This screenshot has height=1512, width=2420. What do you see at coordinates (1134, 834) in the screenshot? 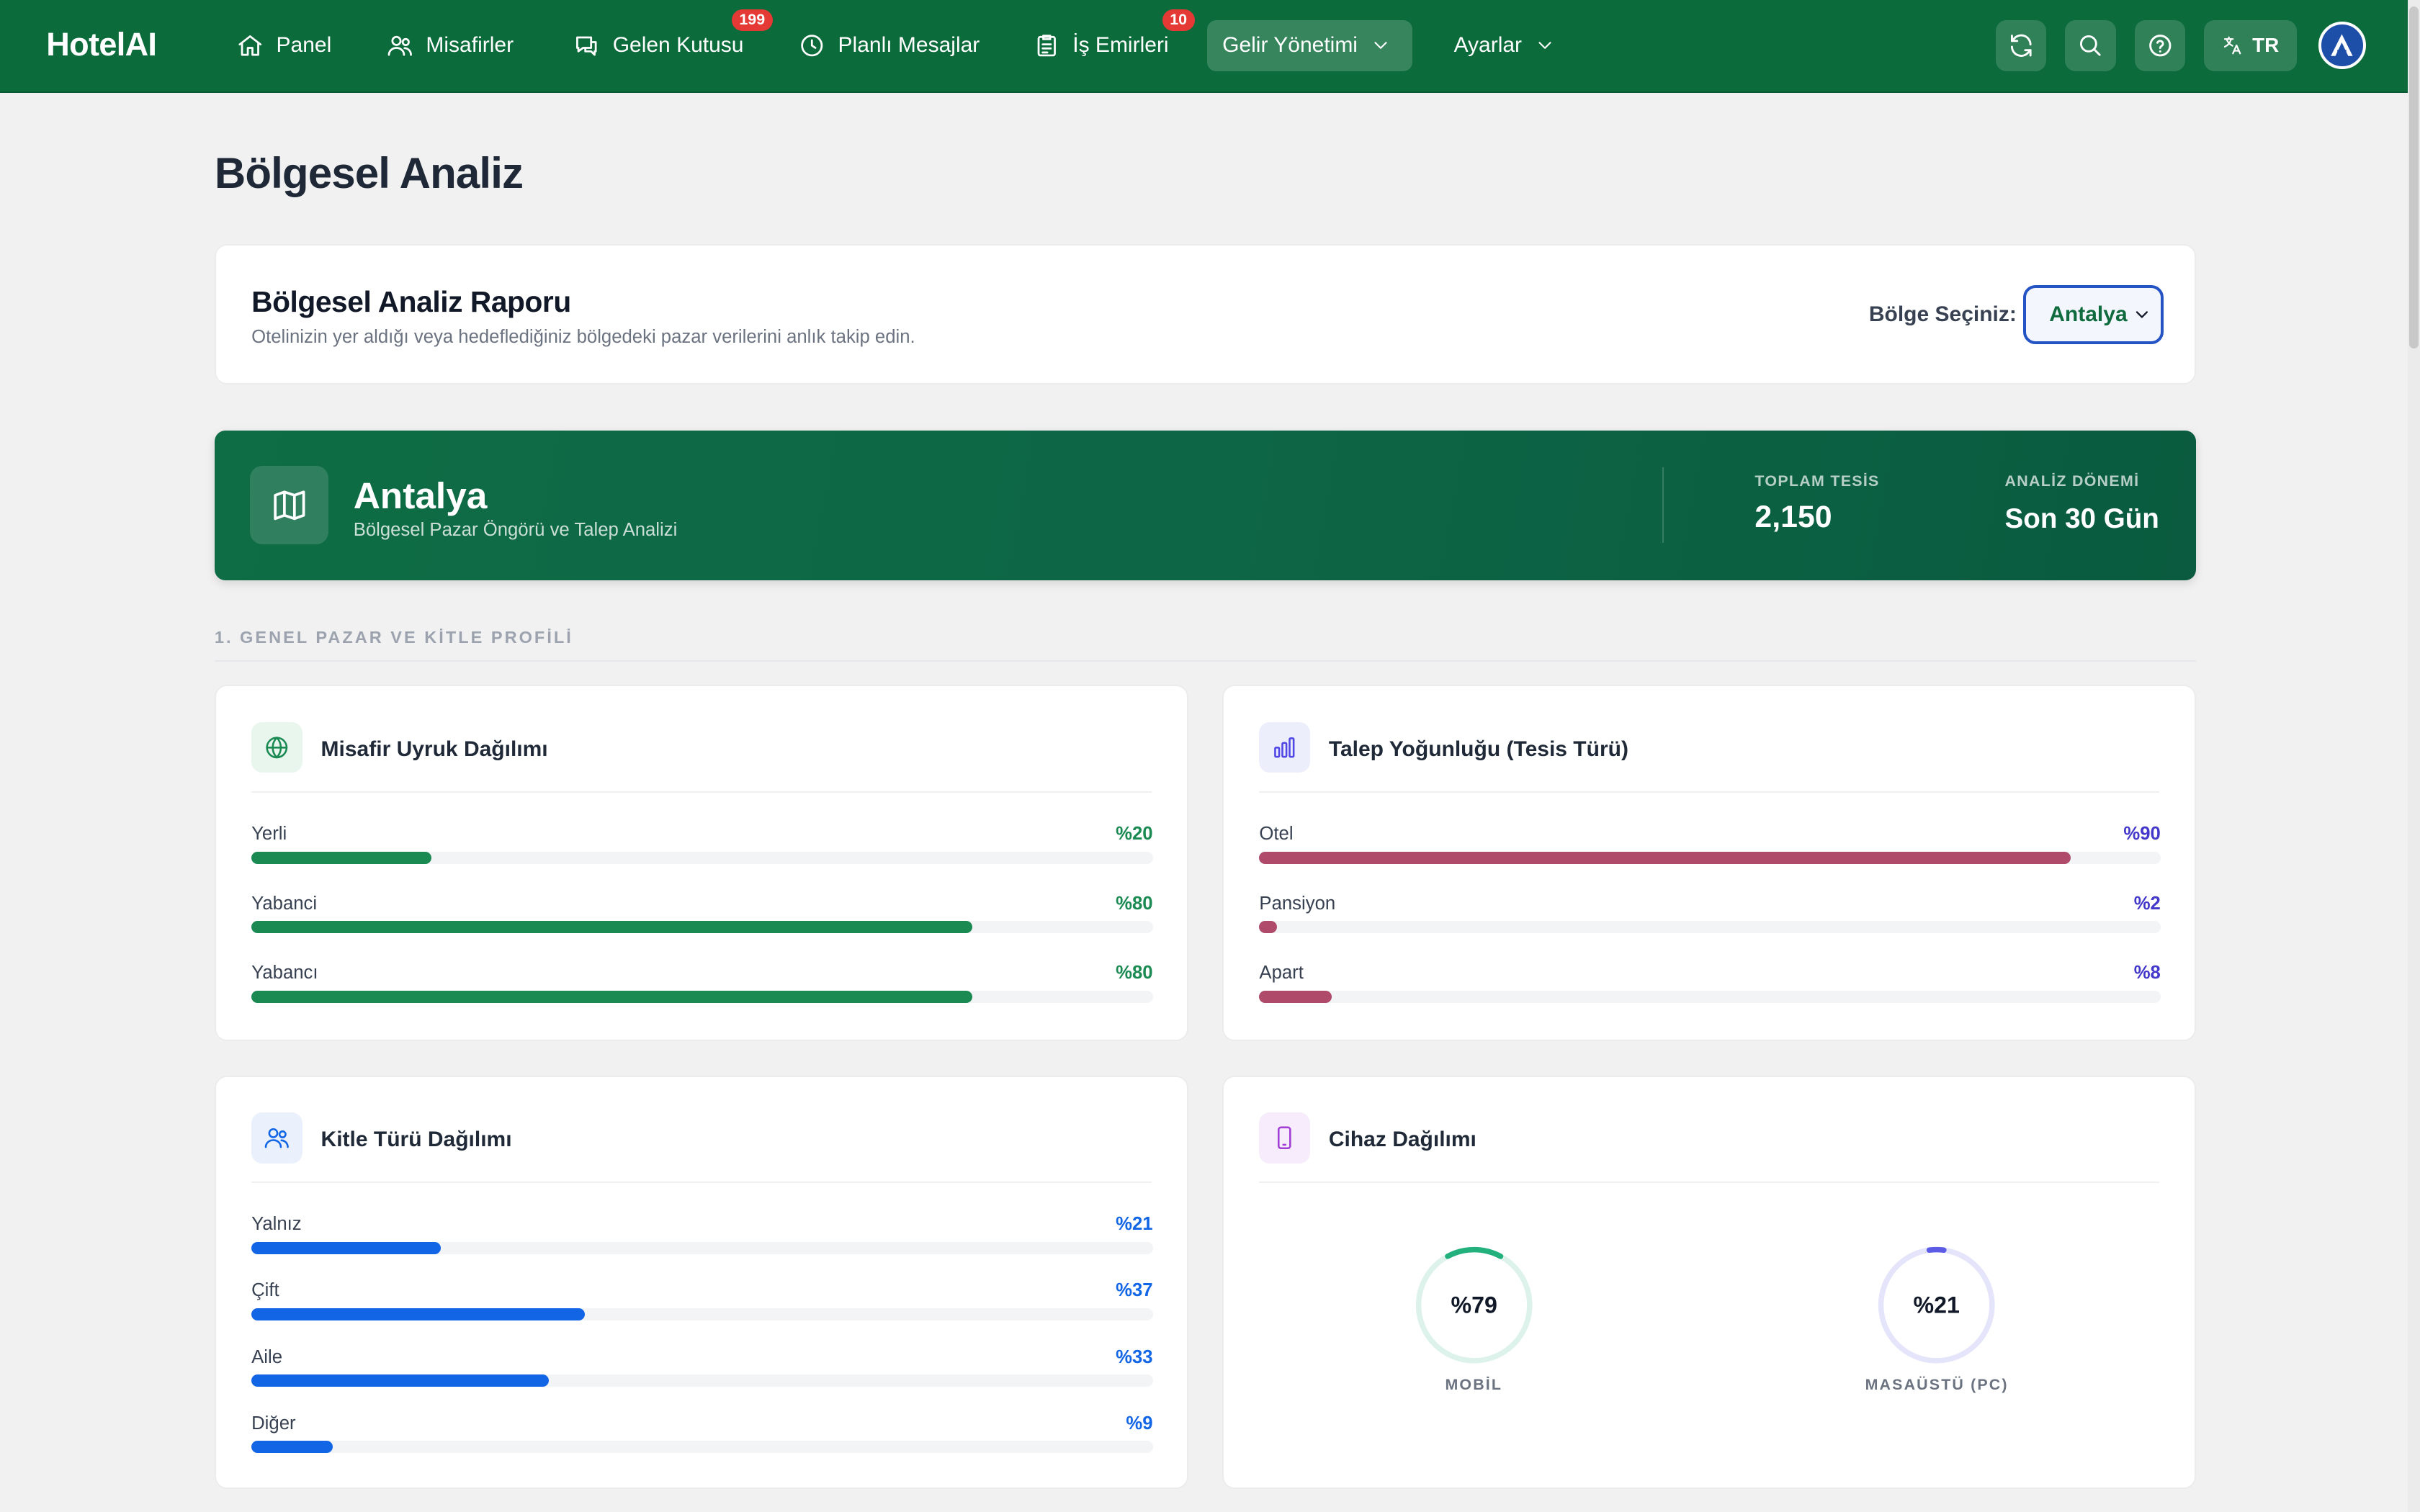
I see `bar-value: %20` at bounding box center [1134, 834].